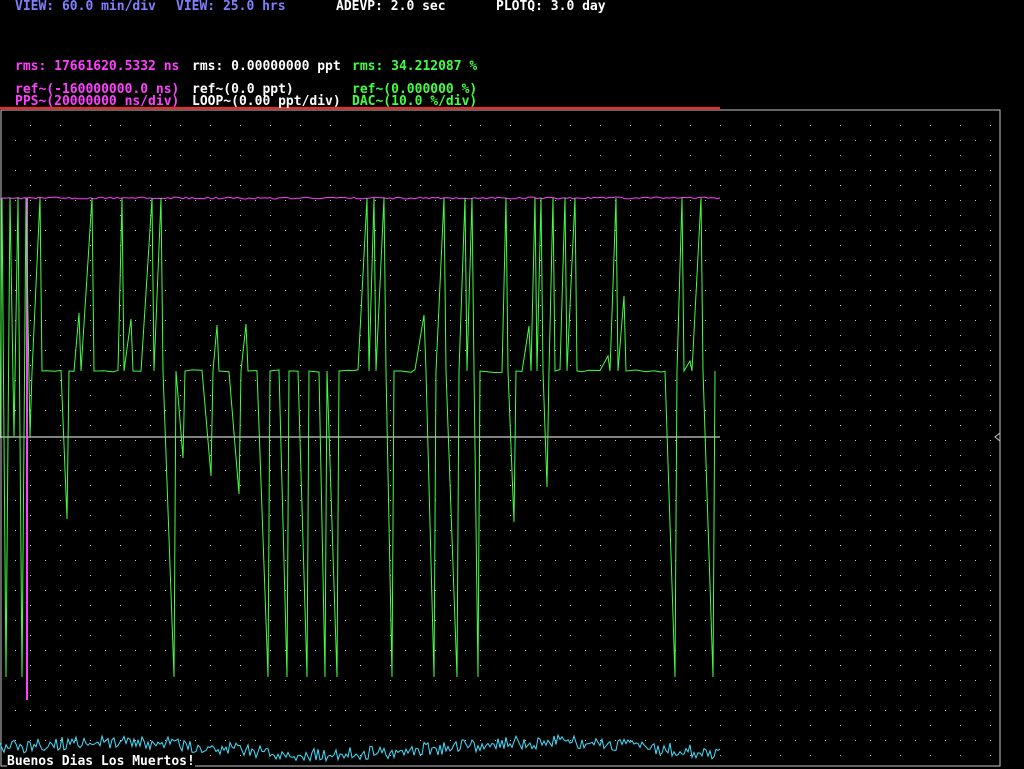  Describe the element at coordinates (231, 7) in the screenshot. I see `view-hrs-label: VIEW: 25.0 hrs` at that location.